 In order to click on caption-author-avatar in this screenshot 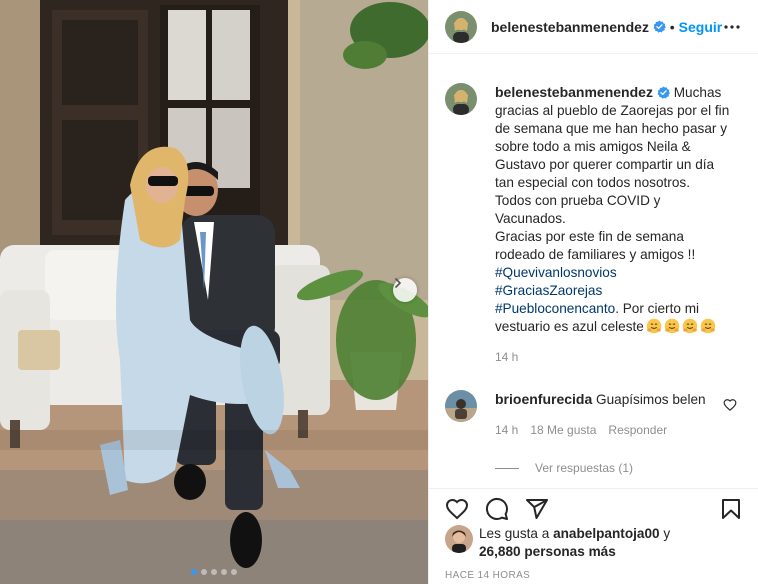, I will do `click(461, 99)`.